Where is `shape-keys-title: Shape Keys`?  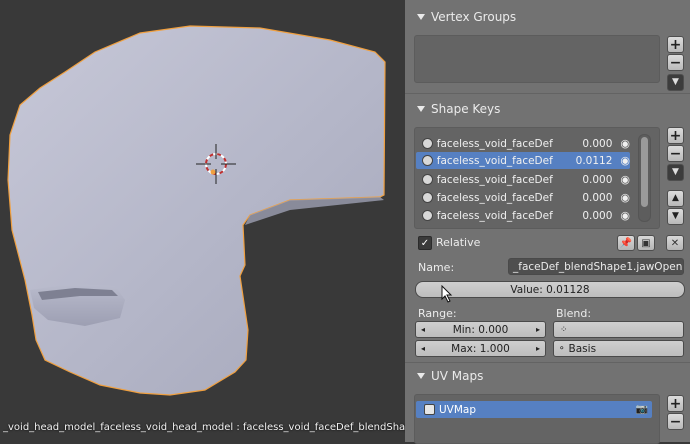 shape-keys-title: Shape Keys is located at coordinates (466, 109).